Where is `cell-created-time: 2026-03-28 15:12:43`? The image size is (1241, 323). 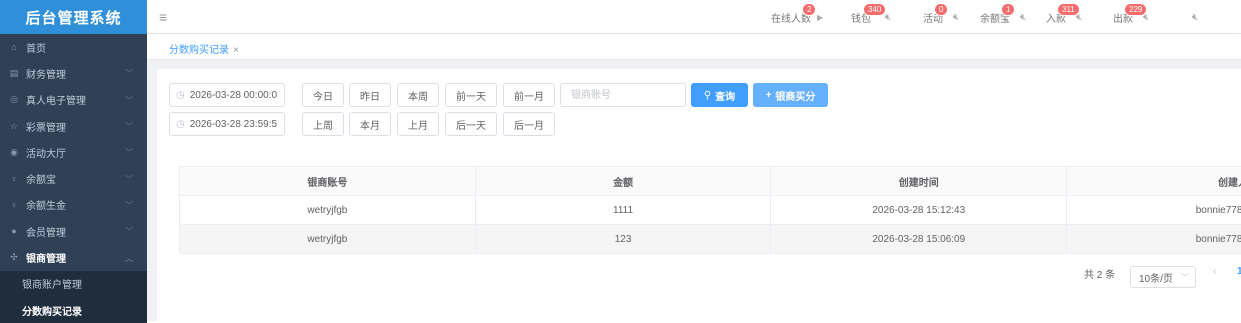 cell-created-time: 2026-03-28 15:12:43 is located at coordinates (919, 210).